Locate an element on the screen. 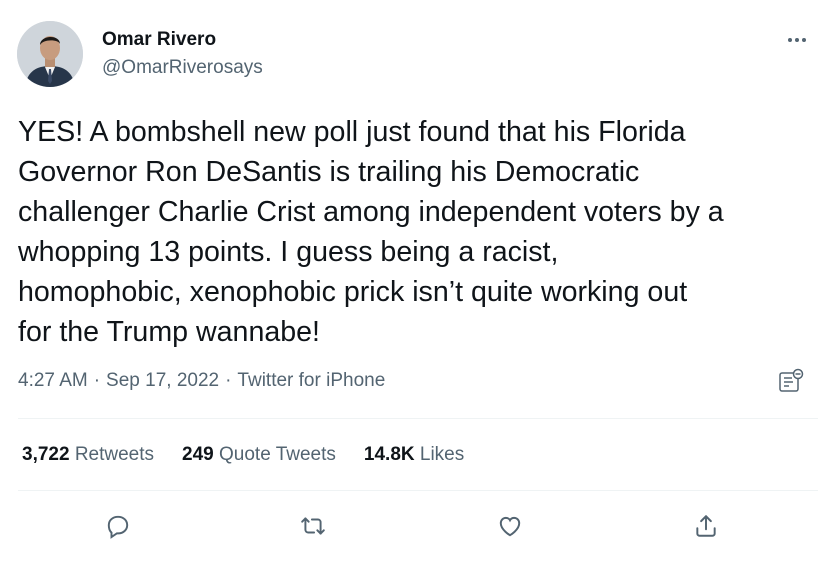 The image size is (840, 564). quote-tweets-label: Quote Tweets is located at coordinates (277, 454).